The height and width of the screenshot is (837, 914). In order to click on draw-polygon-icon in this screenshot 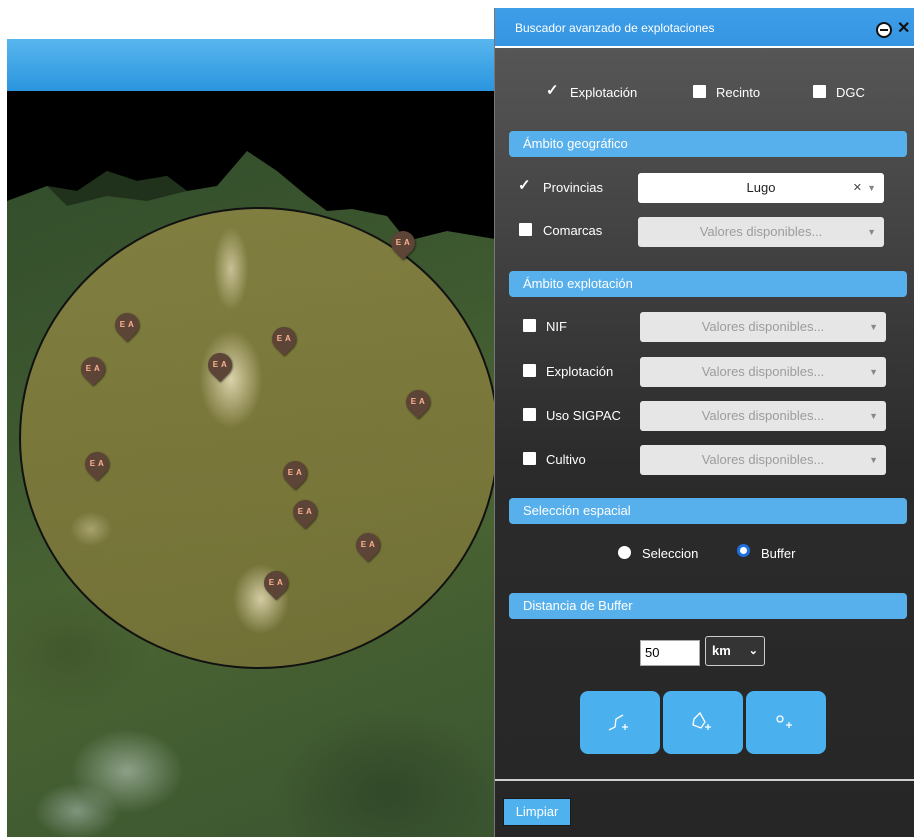, I will do `click(701, 720)`.